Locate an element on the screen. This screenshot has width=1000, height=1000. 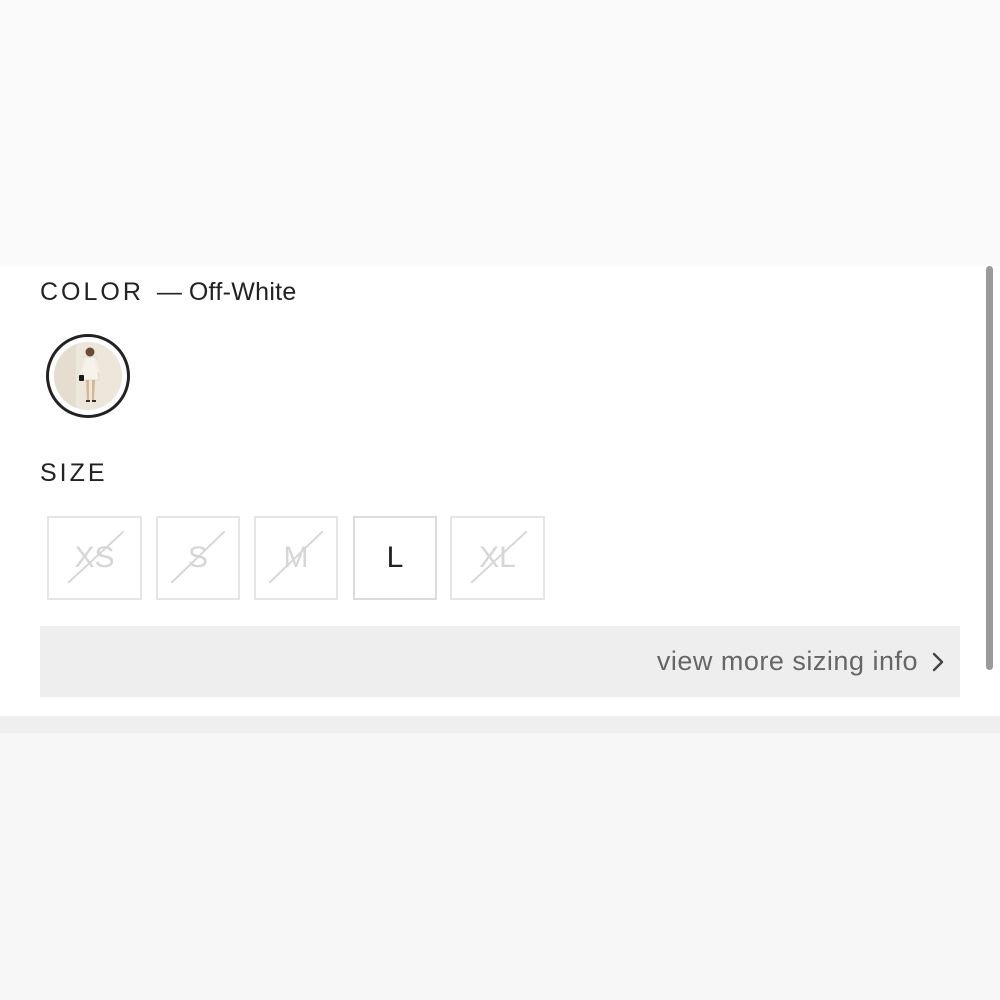
sizing-info-label: view more sizing info is located at coordinates (787, 661).